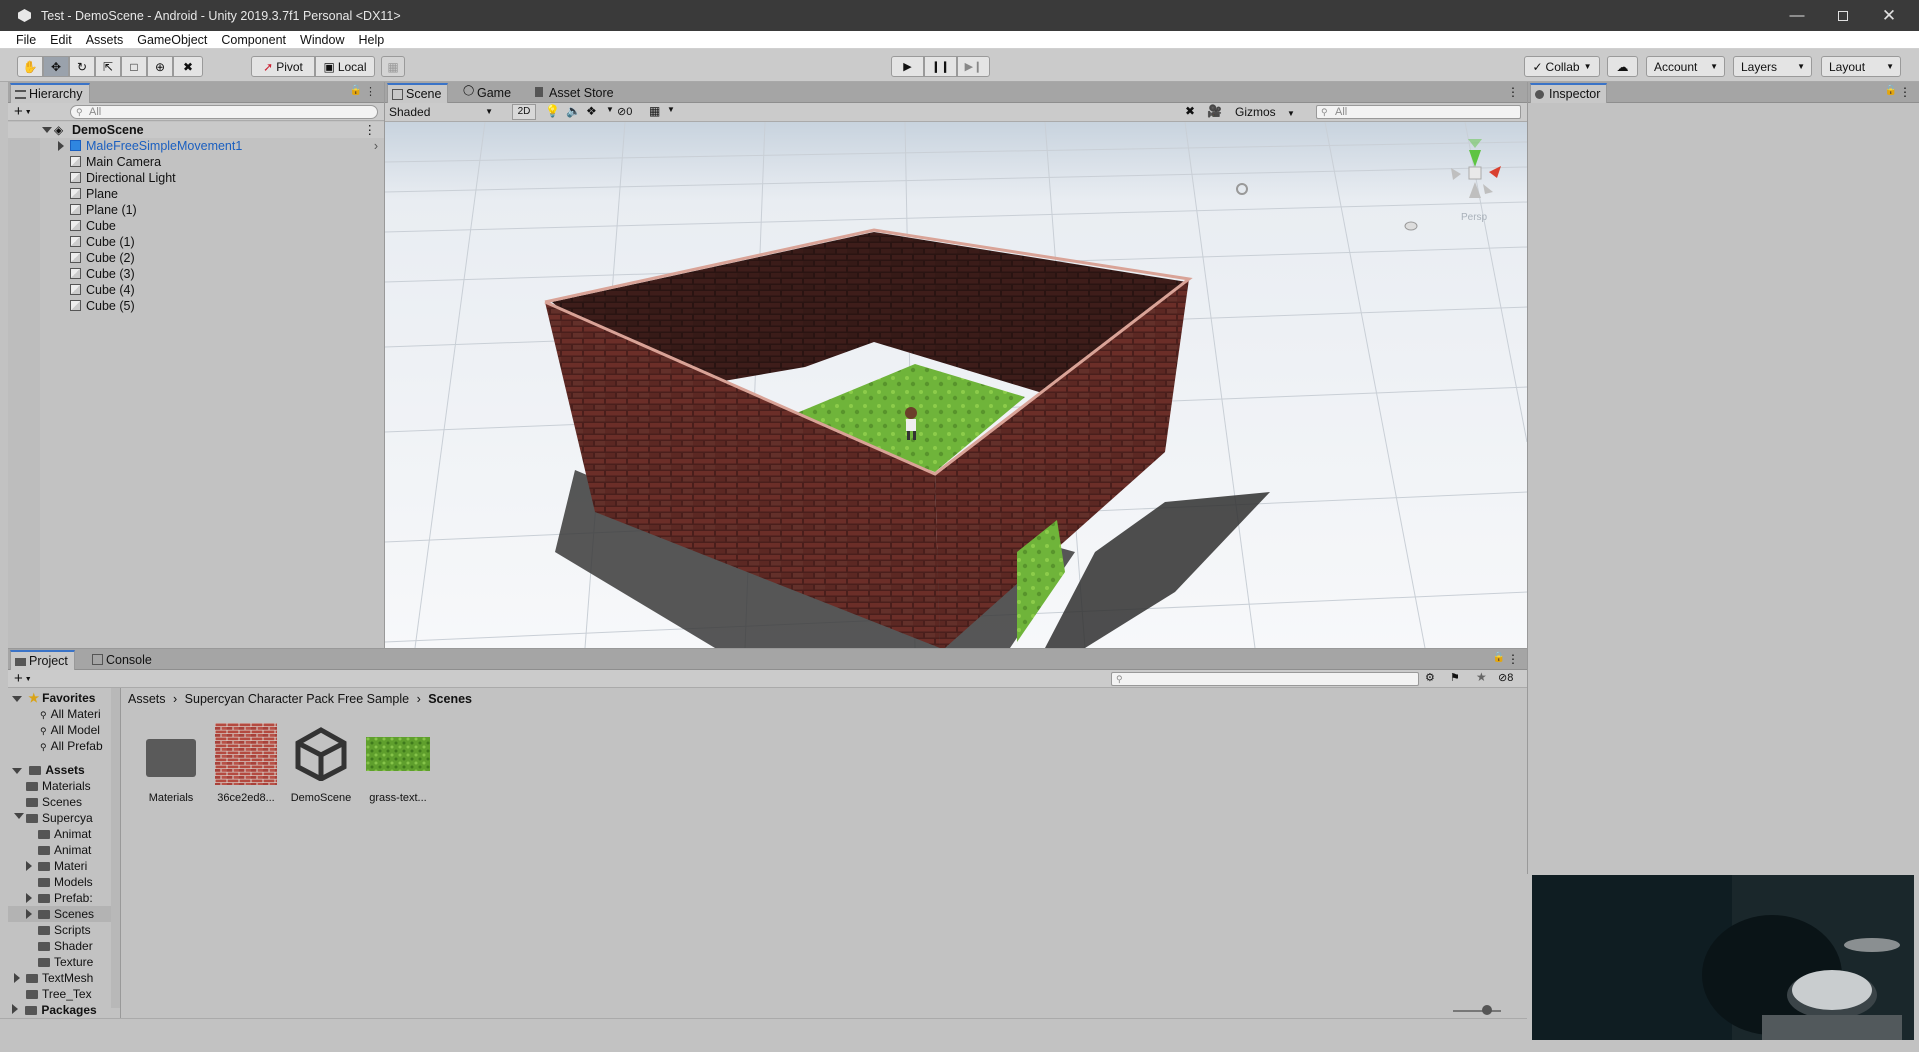 This screenshot has width=1919, height=1052. I want to click on favorite-all-prefabs: ⚲ All Prefab, so click(71, 746).